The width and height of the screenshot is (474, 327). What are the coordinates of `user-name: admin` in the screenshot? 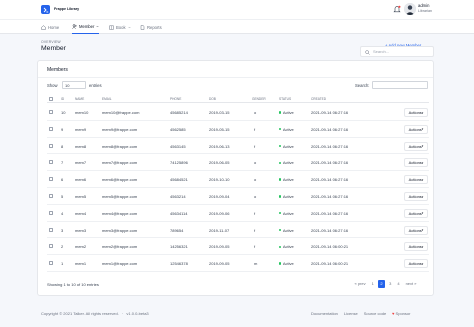 It's located at (423, 5).